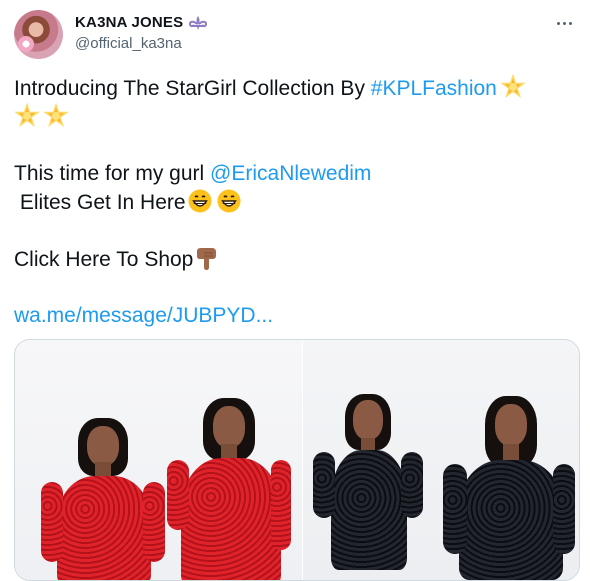  Describe the element at coordinates (112, 173) in the screenshot. I see `mention-intro-text: This time for my gurl` at that location.